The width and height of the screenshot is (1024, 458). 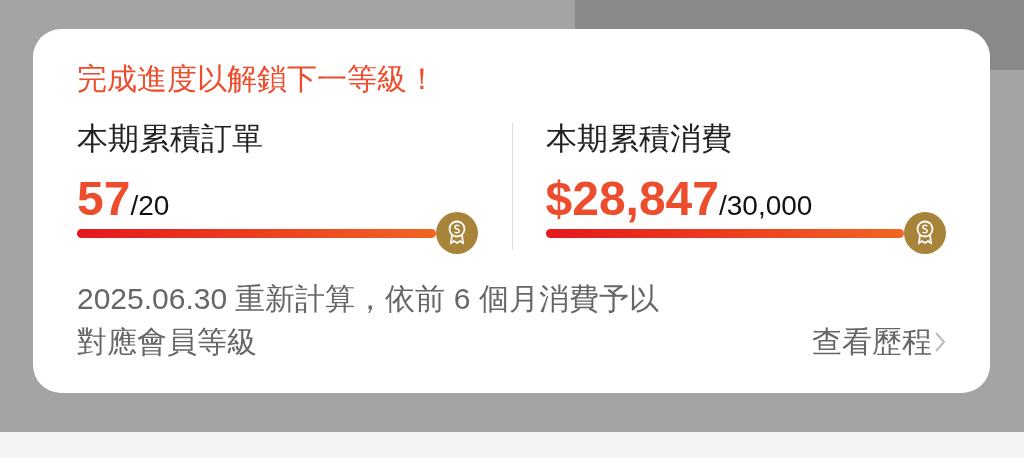 I want to click on metric-target: /30,000, so click(x=766, y=205).